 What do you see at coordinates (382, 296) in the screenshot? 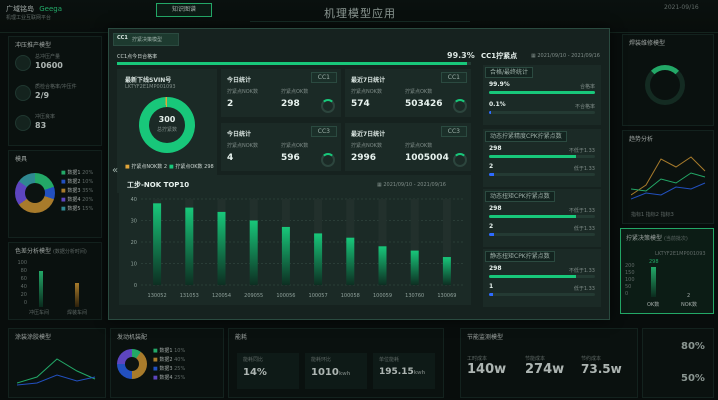
I see `x-tick-label: 100059` at bounding box center [382, 296].